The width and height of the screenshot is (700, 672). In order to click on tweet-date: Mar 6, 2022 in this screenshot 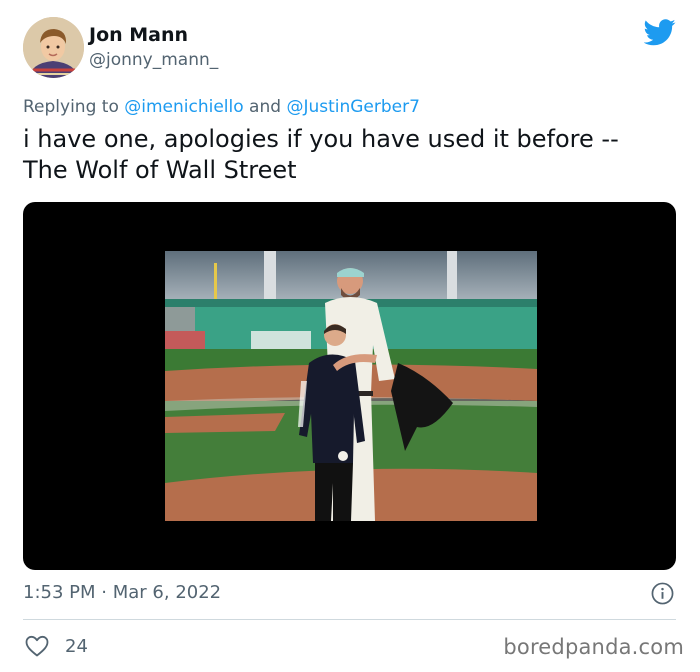, I will do `click(167, 592)`.